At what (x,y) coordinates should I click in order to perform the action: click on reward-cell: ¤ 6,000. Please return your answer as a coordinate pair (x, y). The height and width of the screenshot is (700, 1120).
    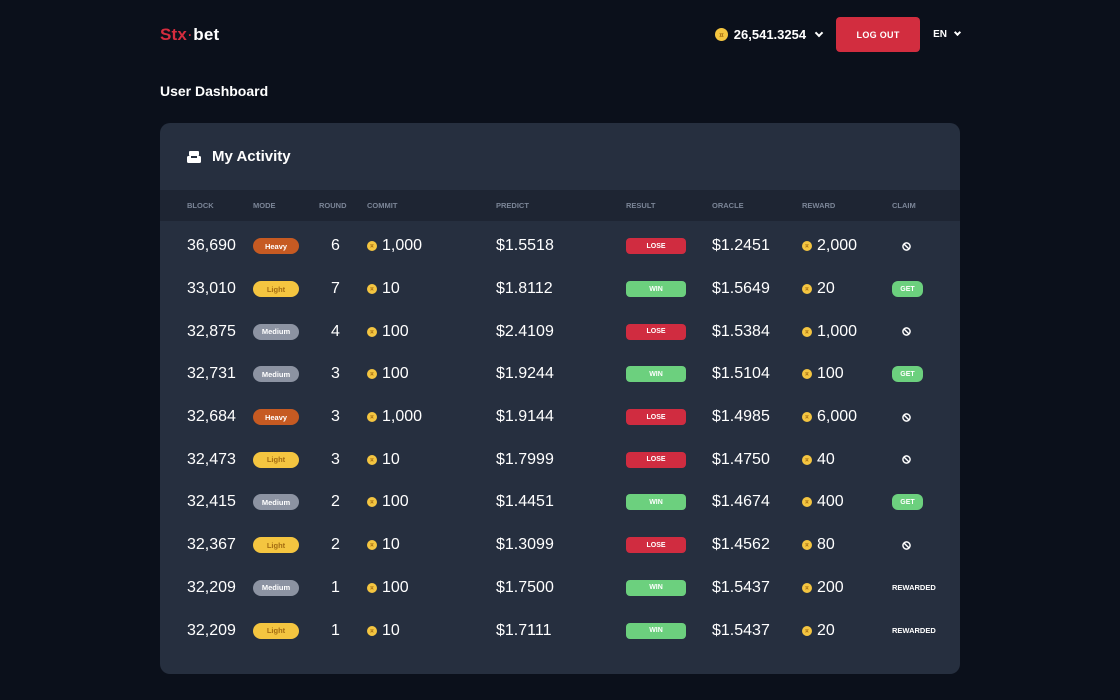
    Looking at the image, I should click on (829, 417).